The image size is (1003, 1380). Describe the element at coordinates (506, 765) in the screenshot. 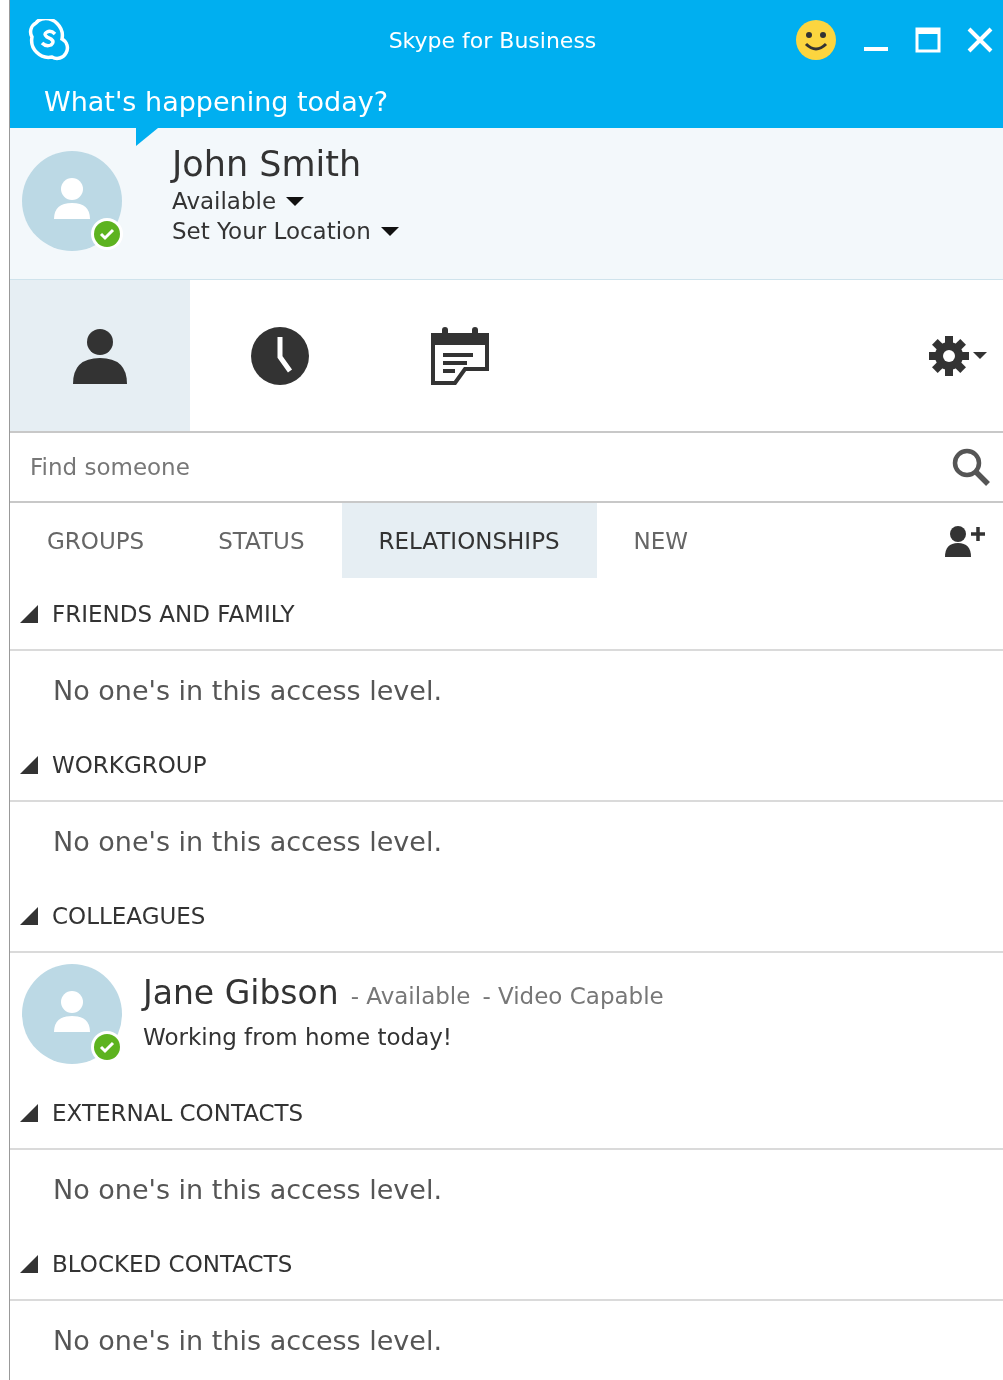

I see `group-header: WORKGROUP` at that location.